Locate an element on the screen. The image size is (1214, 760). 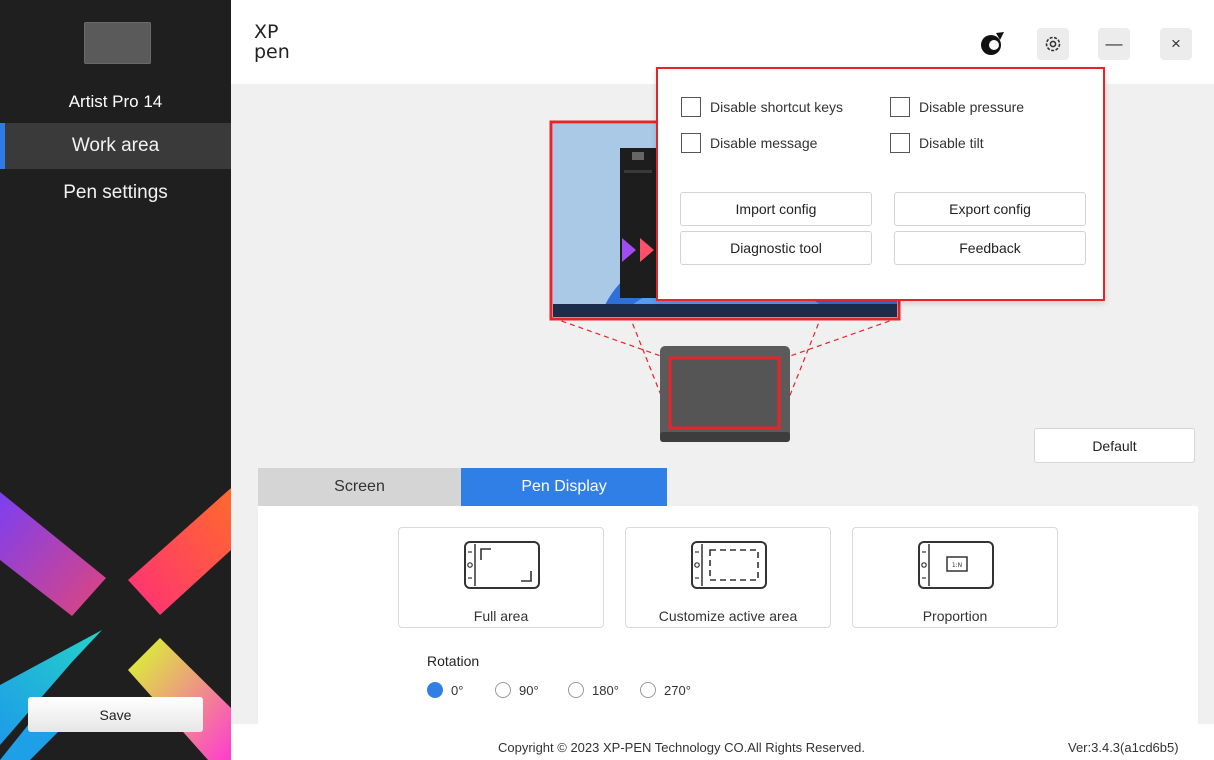
checkbox-disable-message: Disable message is located at coordinates (749, 143).